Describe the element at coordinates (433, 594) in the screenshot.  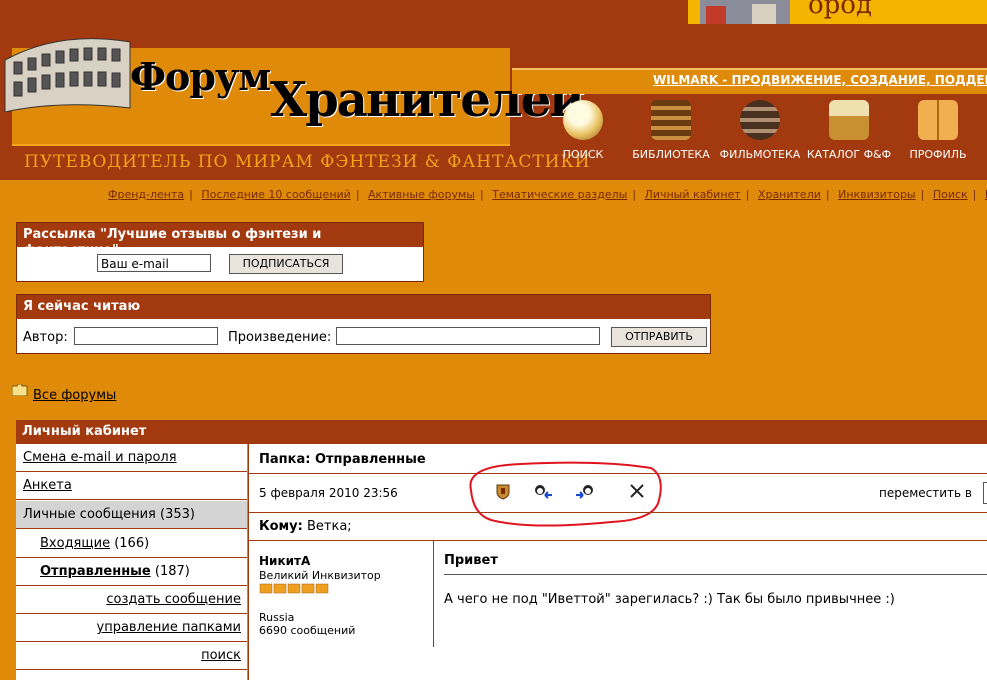
I see `column-divider` at that location.